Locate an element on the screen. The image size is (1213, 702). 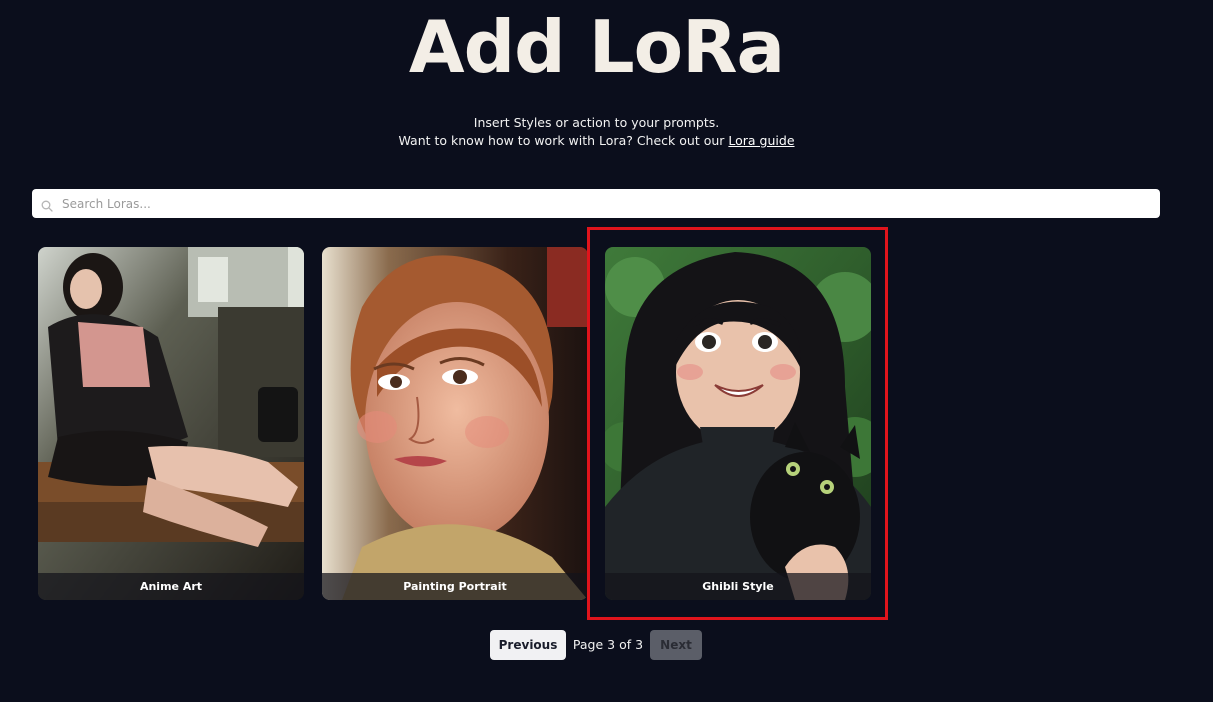
card-label: Ghibli Style is located at coordinates (738, 586).